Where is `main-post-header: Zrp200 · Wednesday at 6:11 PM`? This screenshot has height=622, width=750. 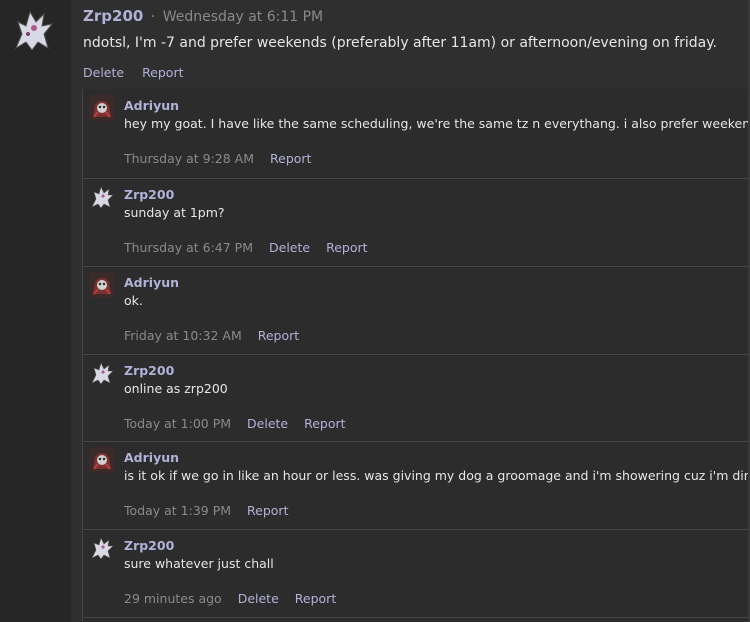 main-post-header: Zrp200 · Wednesday at 6:11 PM is located at coordinates (203, 16).